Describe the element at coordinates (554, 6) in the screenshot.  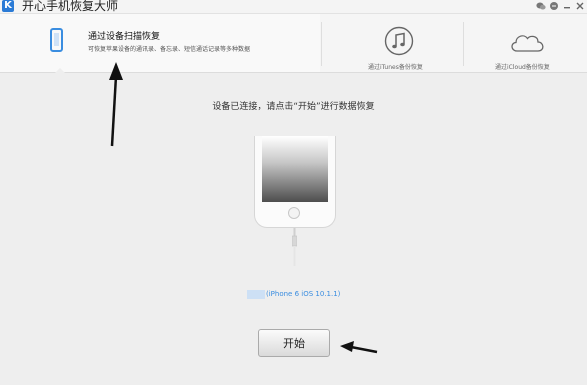
I see `chat-icon` at that location.